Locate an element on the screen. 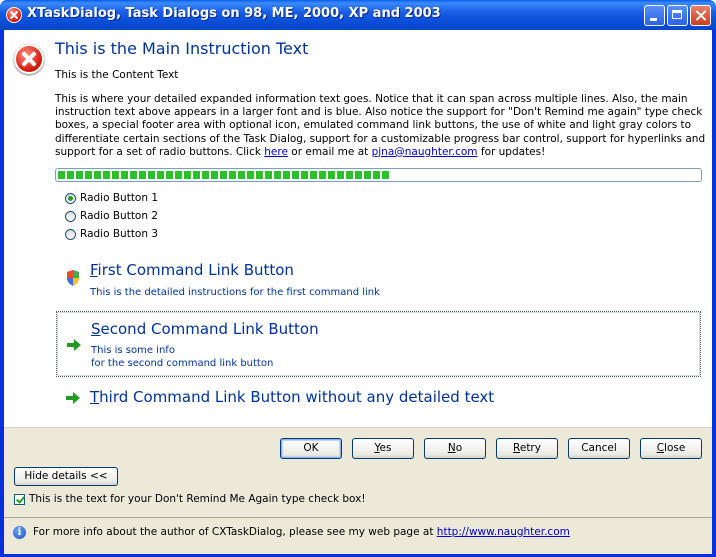  web-page-link: http://www.naughter.com is located at coordinates (503, 532).